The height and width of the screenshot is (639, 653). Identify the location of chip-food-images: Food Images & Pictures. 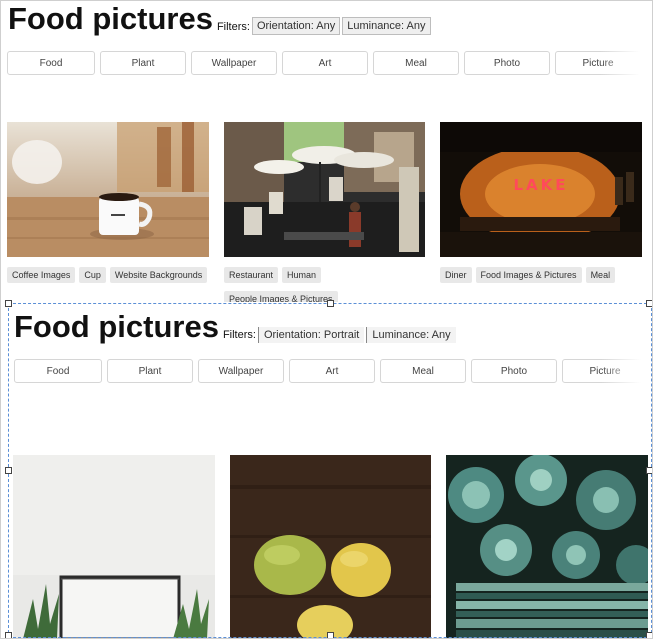
(528, 275).